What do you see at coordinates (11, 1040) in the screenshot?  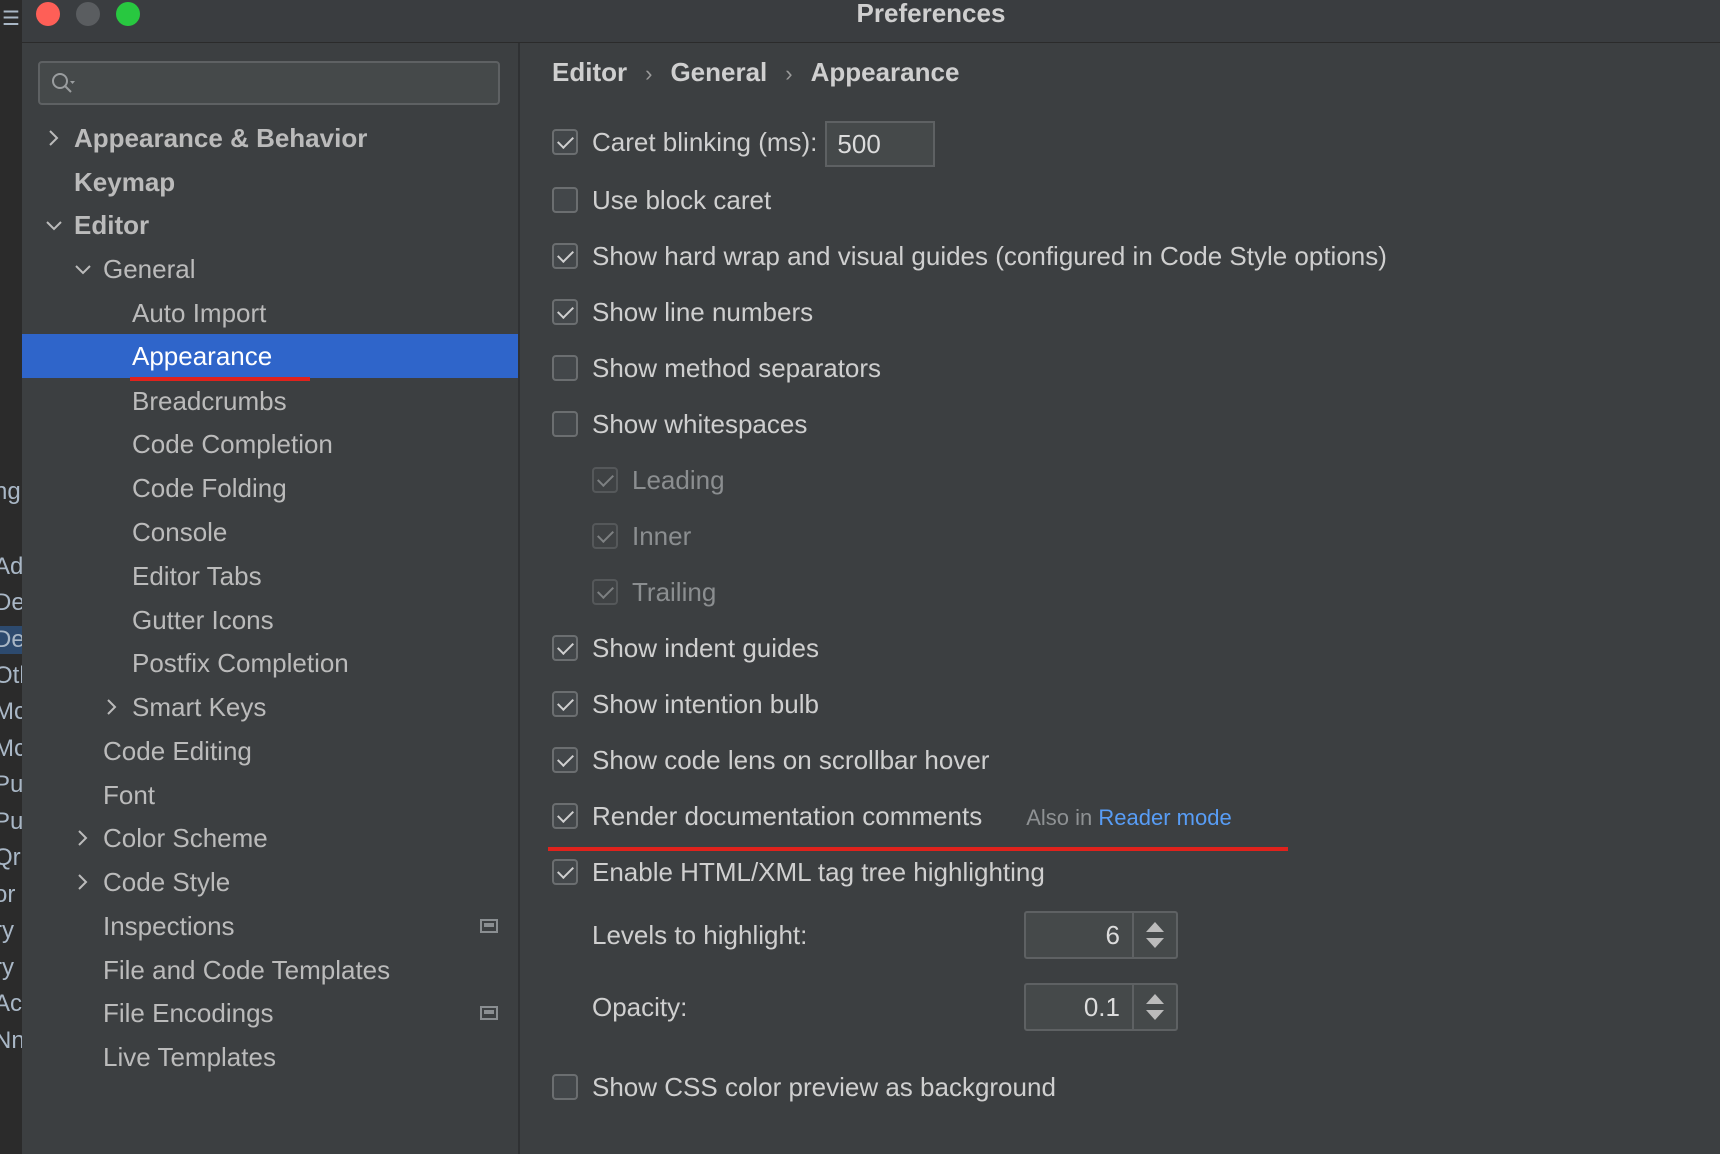 I see `background-text: Nn` at bounding box center [11, 1040].